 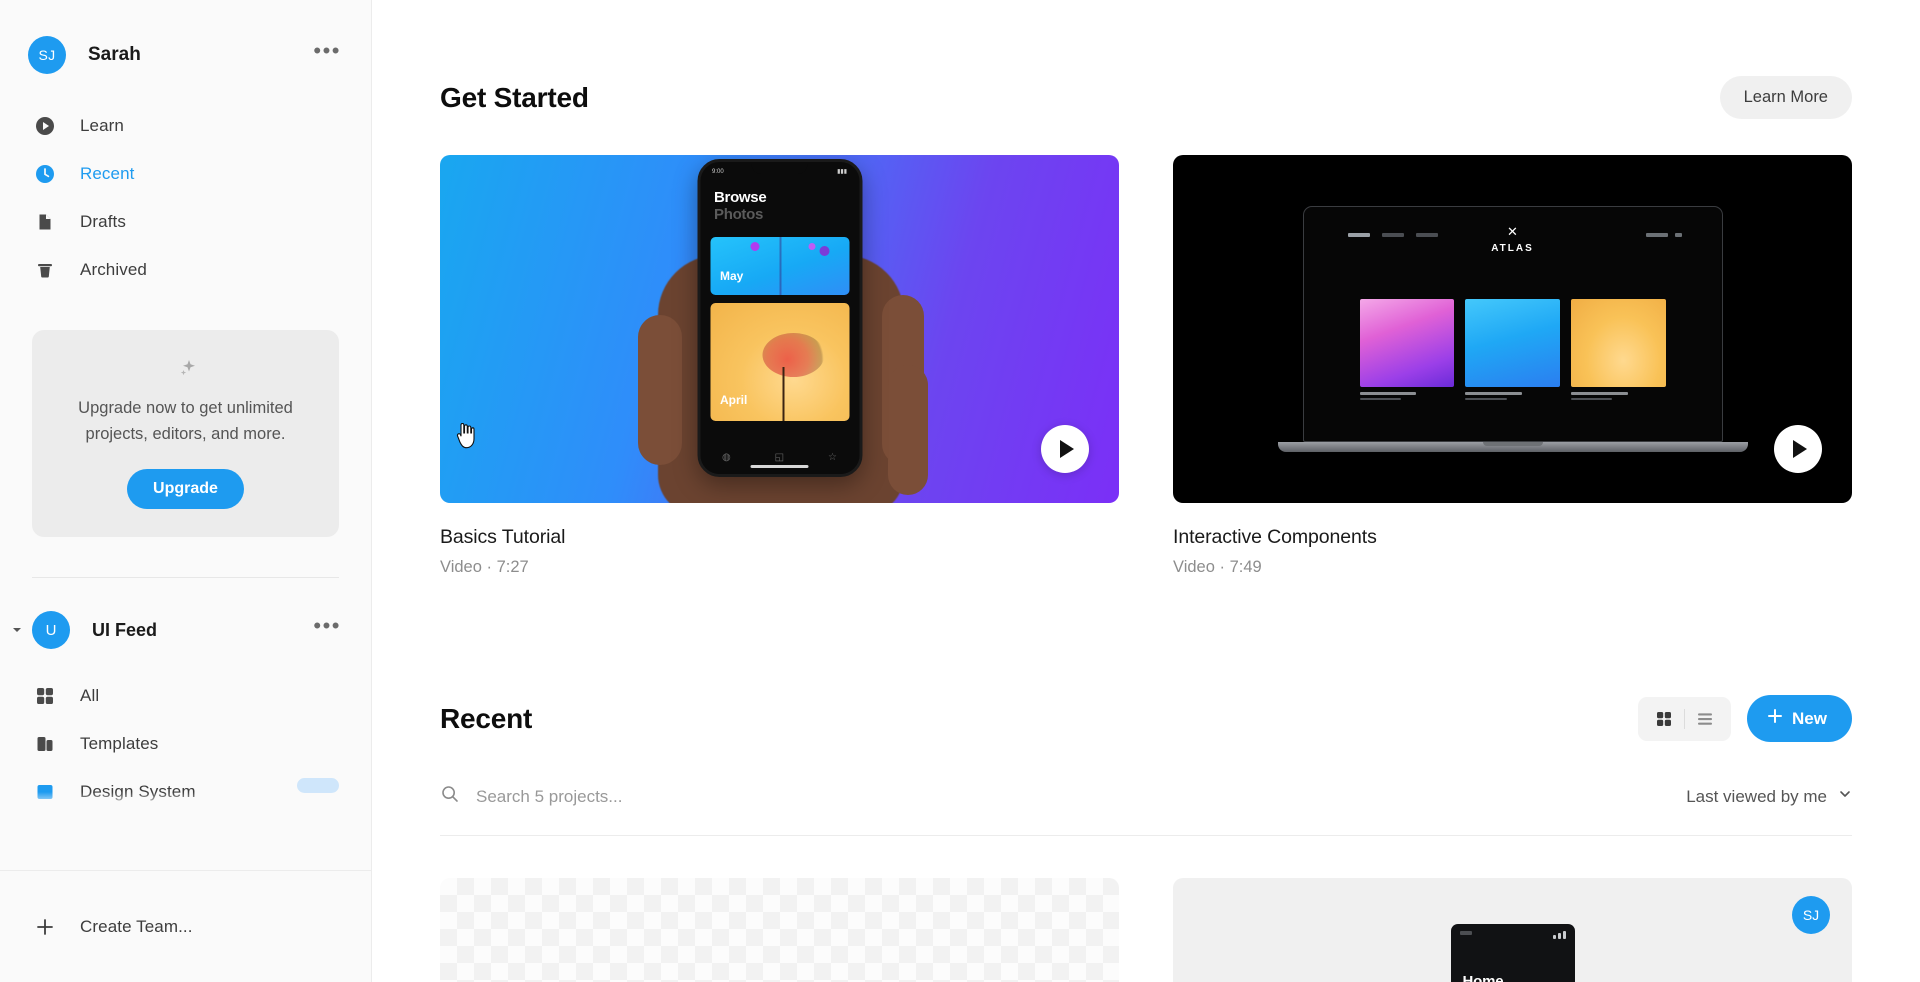 I want to click on sidebar-item-label: Archived, so click(x=113, y=269).